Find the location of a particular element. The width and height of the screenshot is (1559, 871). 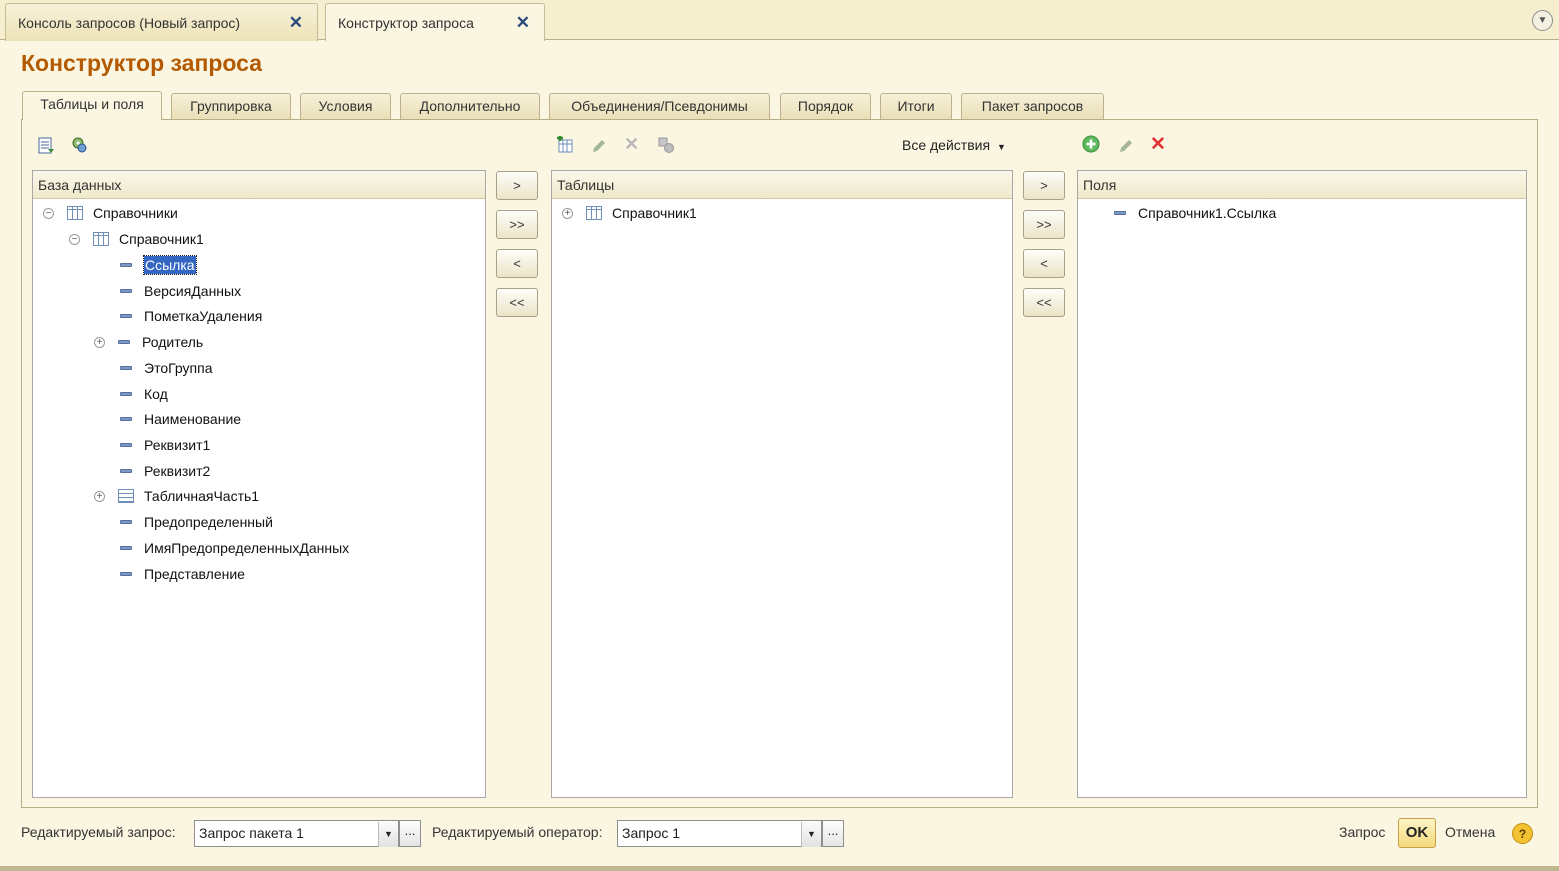

tree-item: − Справочники is located at coordinates (110, 213).